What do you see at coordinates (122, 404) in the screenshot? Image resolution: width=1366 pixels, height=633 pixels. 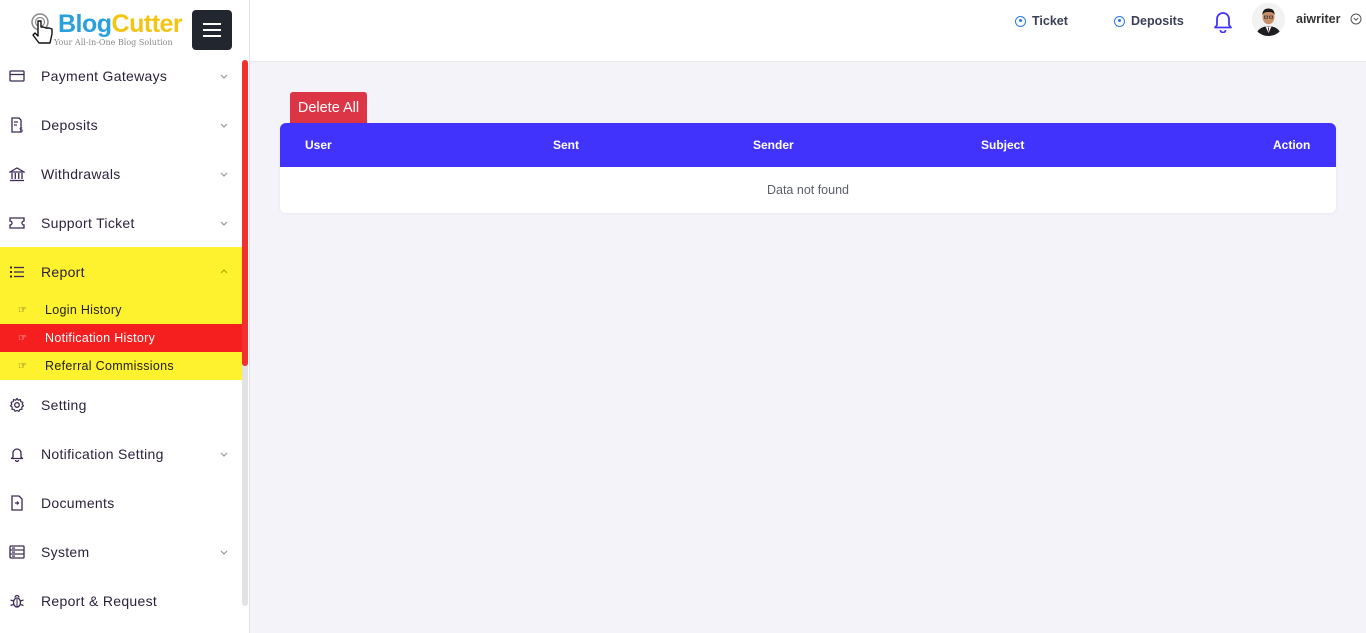 I see `sidebar-item-setting: Setting` at bounding box center [122, 404].